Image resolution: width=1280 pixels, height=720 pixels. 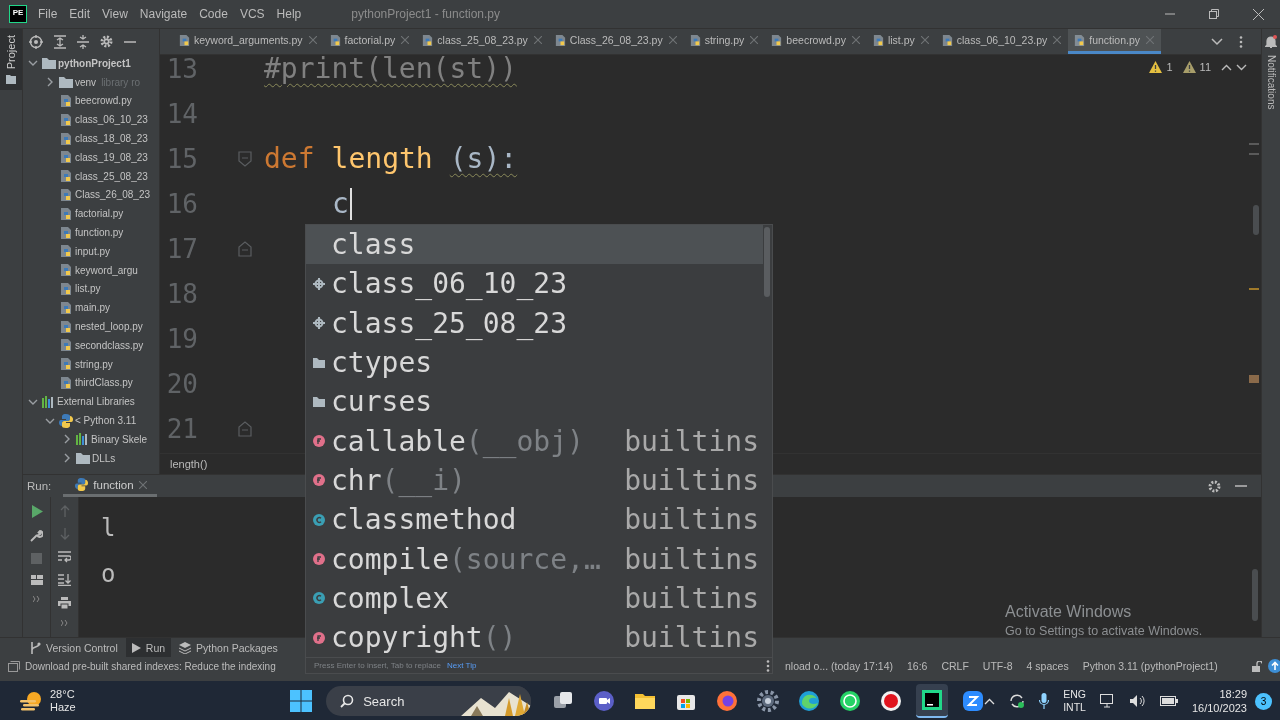 What do you see at coordinates (88, 289) in the screenshot?
I see `tree-item: list.py` at bounding box center [88, 289].